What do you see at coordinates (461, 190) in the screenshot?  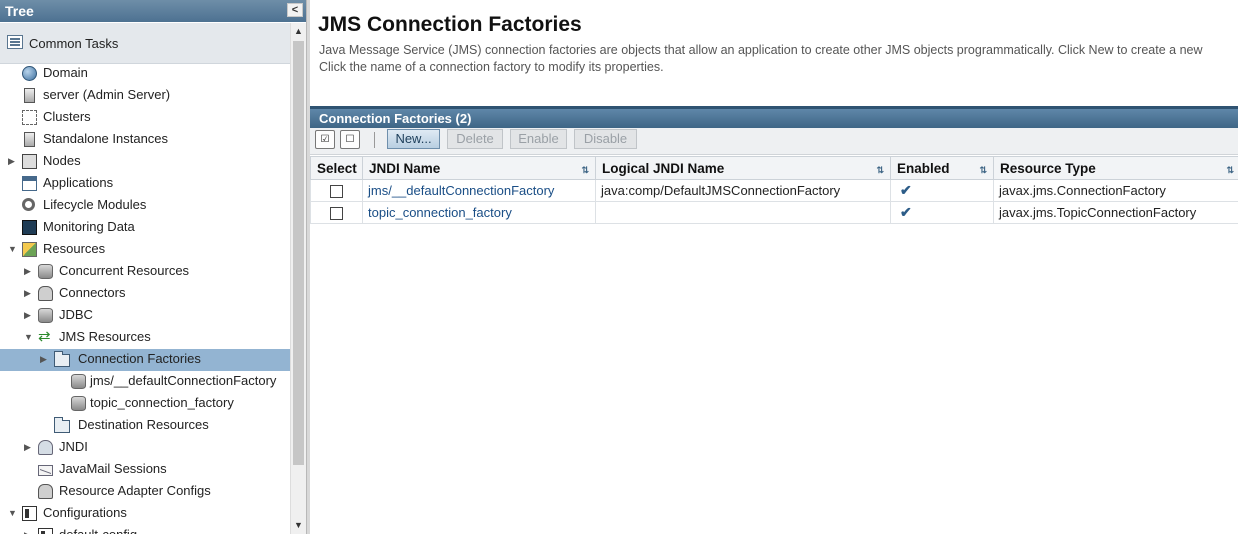 I see `jndi-name-link: jms/__defaultConnectionFactory` at bounding box center [461, 190].